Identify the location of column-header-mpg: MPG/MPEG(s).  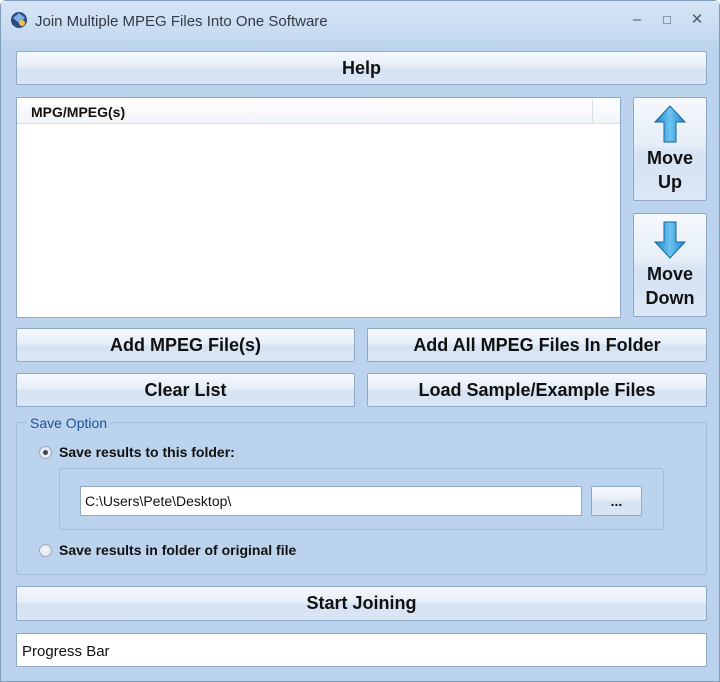
(78, 112).